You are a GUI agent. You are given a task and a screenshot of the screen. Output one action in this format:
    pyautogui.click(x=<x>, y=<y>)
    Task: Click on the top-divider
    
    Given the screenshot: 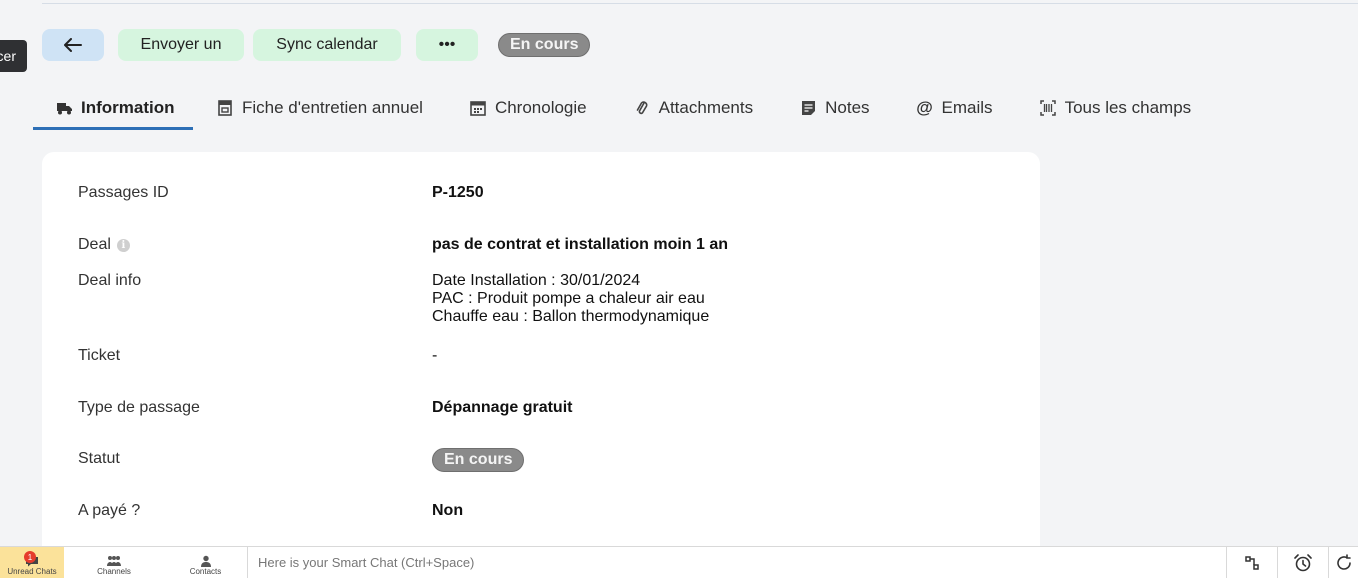 What is the action you would take?
    pyautogui.click(x=700, y=2)
    